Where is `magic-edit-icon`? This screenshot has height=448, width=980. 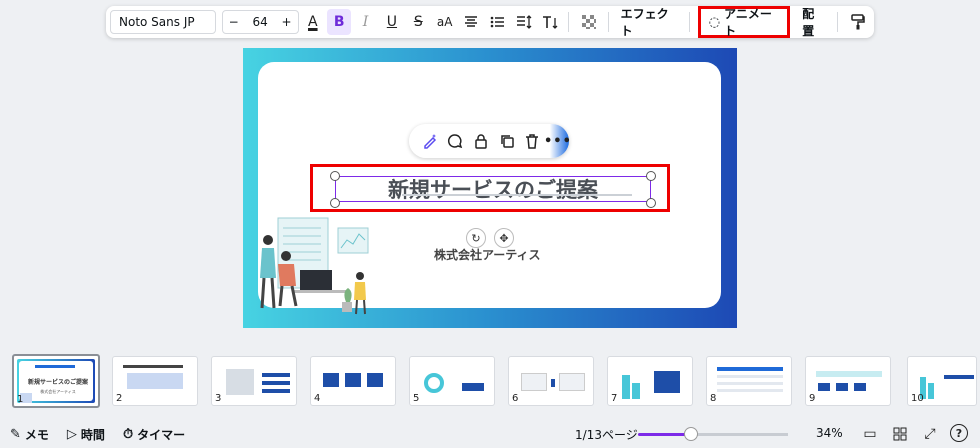
magic-edit-icon is located at coordinates (430, 141).